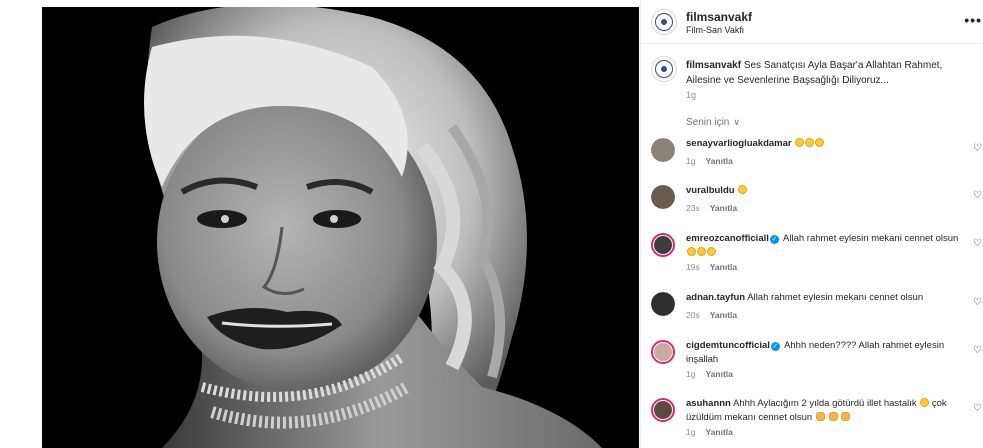 This screenshot has height=448, width=983. What do you see at coordinates (710, 190) in the screenshot?
I see `comment-username: vuralbuldu` at bounding box center [710, 190].